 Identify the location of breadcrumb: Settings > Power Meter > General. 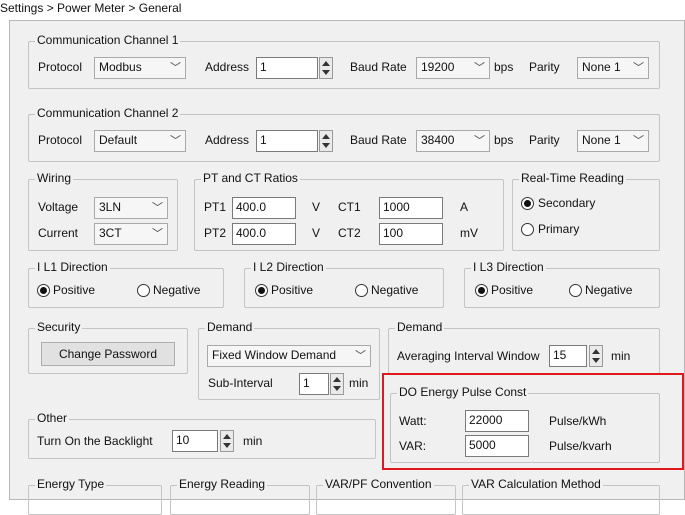
(91, 8).